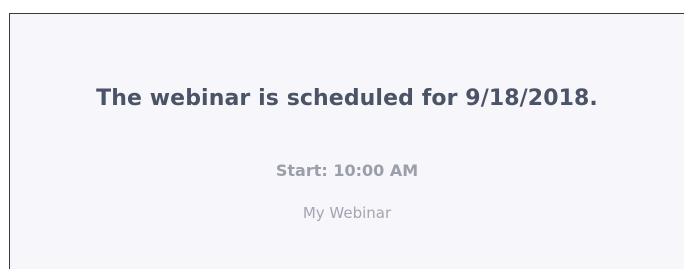 This screenshot has height=269, width=684. Describe the element at coordinates (347, 213) in the screenshot. I see `webinar-name: My Webinar` at that location.